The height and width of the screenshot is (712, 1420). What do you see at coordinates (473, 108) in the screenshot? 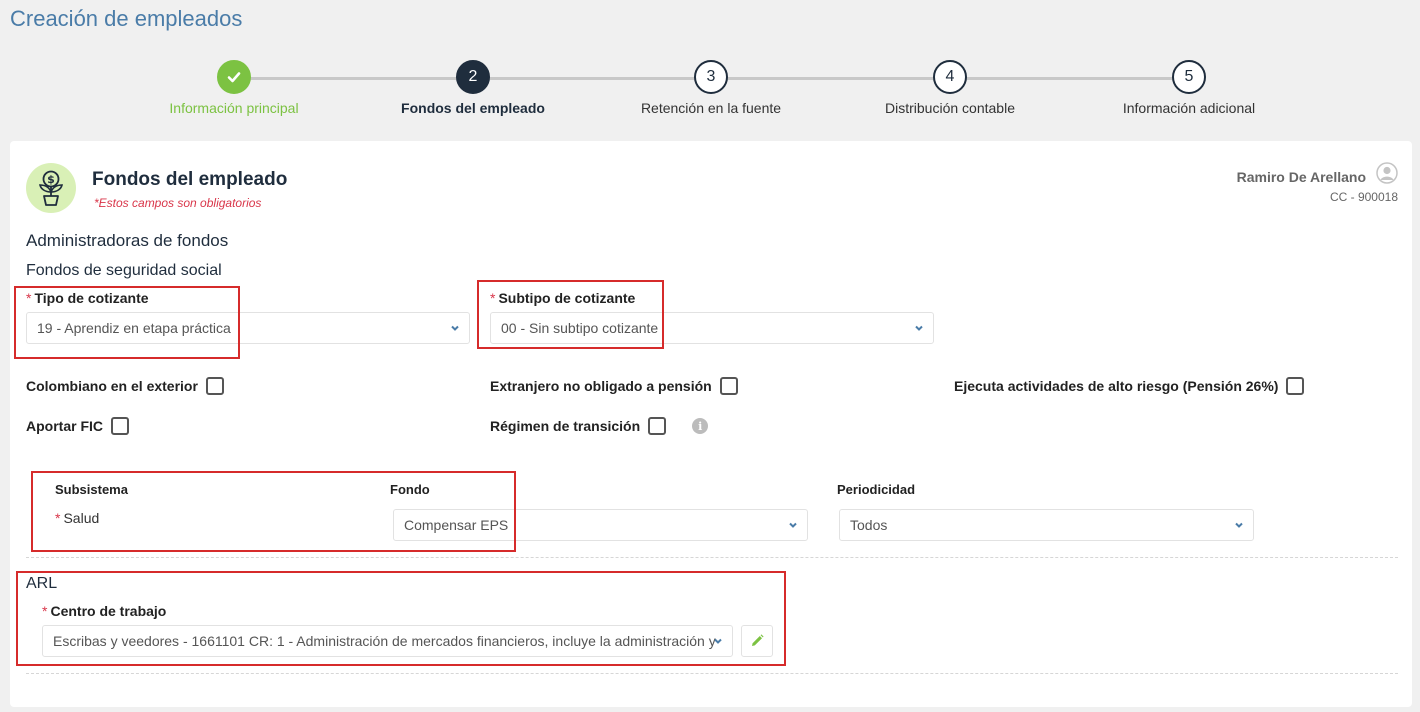
I see `step-2-label: Fondos del empleado` at bounding box center [473, 108].